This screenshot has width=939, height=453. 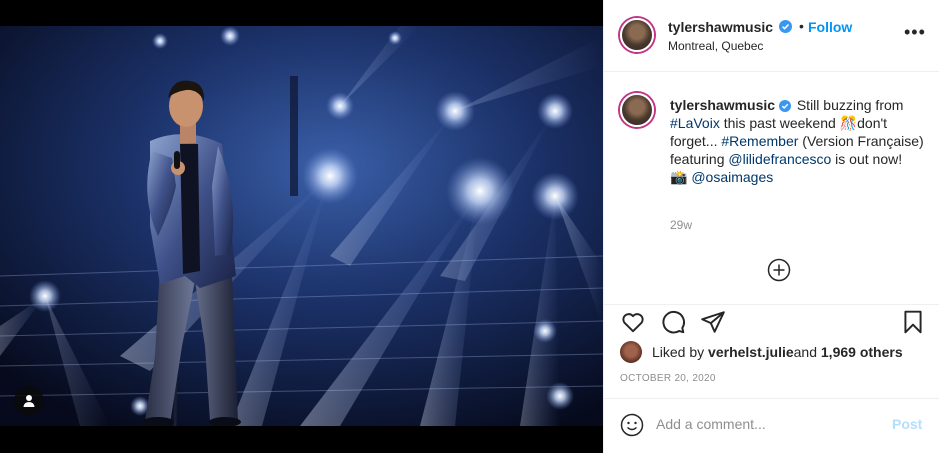 What do you see at coordinates (848, 105) in the screenshot?
I see `caption-segment: Still buzzing from` at bounding box center [848, 105].